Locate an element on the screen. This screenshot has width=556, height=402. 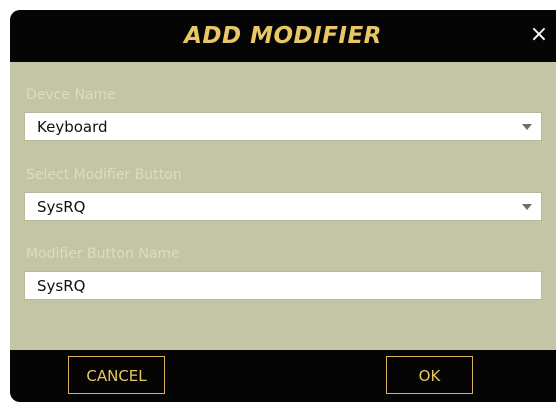
device-name-value: Keyboard is located at coordinates (72, 127).